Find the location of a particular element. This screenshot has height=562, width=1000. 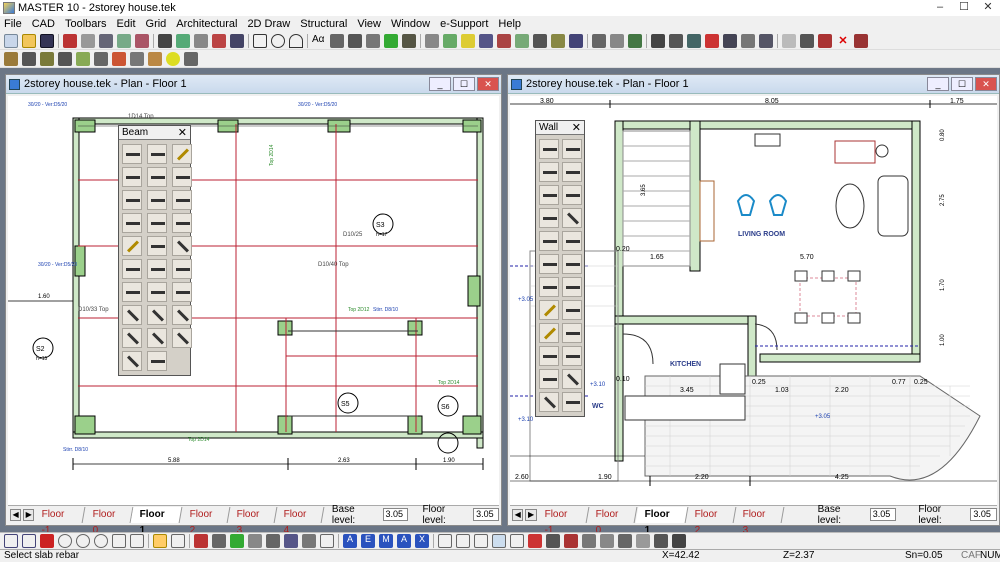

offset-tool-icon is located at coordinates (255, 541).